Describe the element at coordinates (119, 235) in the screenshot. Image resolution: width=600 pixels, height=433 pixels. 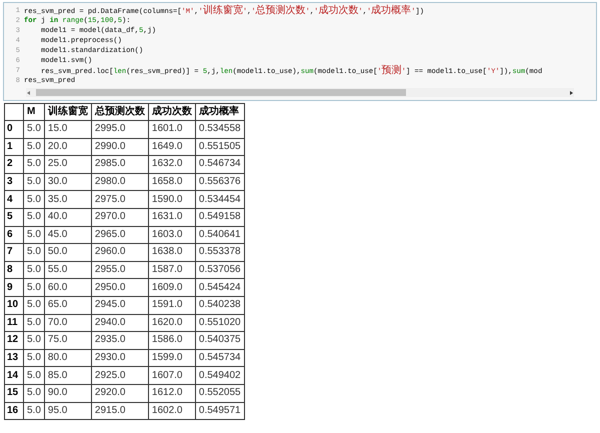
I see `table-cell: 2965.0` at that location.